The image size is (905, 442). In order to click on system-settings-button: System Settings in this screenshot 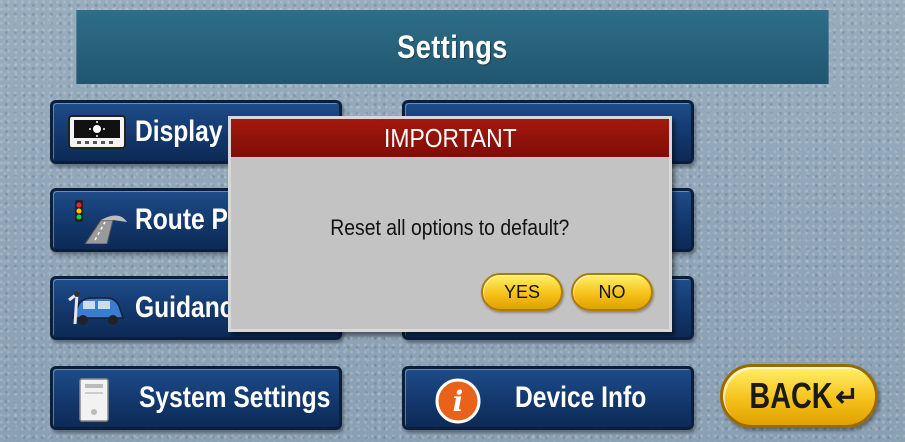, I will do `click(196, 398)`.